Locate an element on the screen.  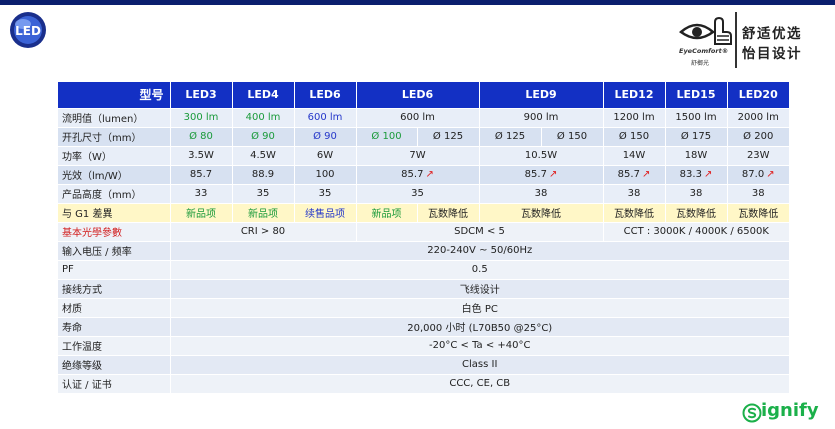
cell: 续售品项 is located at coordinates (324, 212).